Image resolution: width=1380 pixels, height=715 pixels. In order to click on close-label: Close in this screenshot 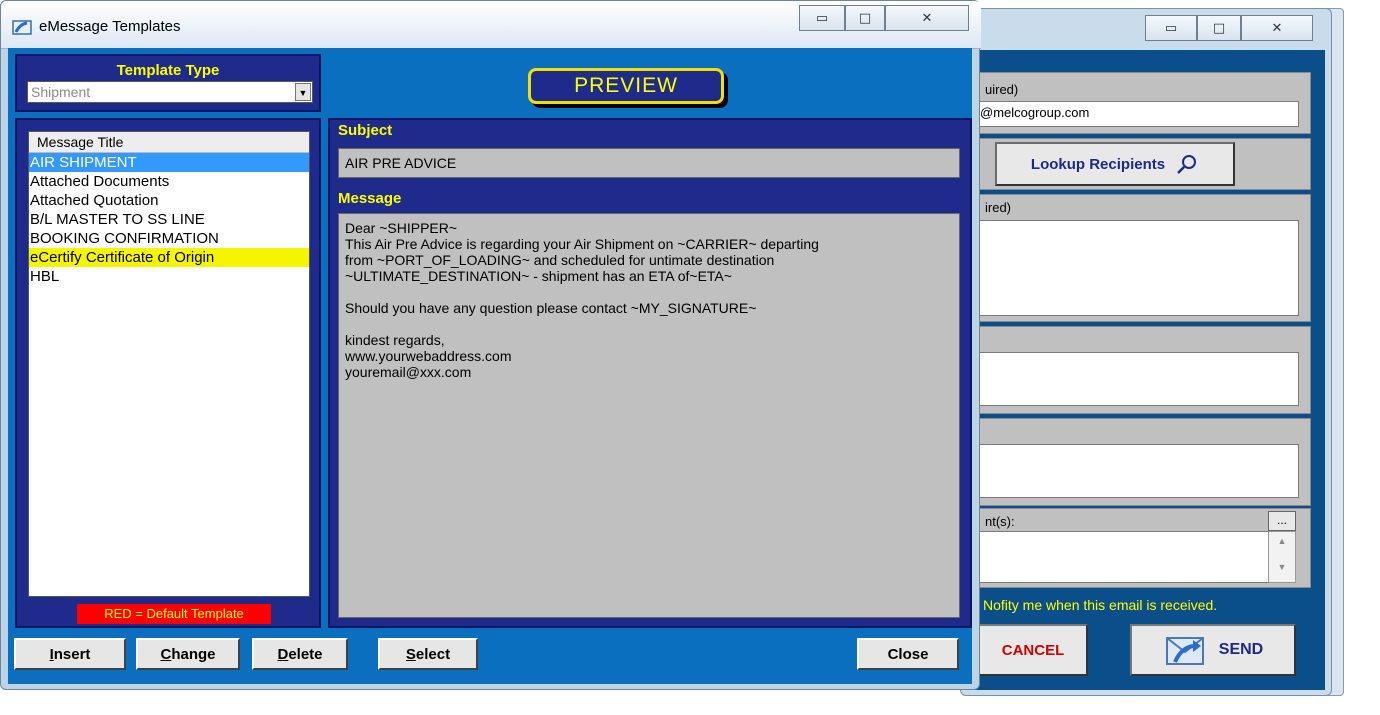, I will do `click(908, 654)`.